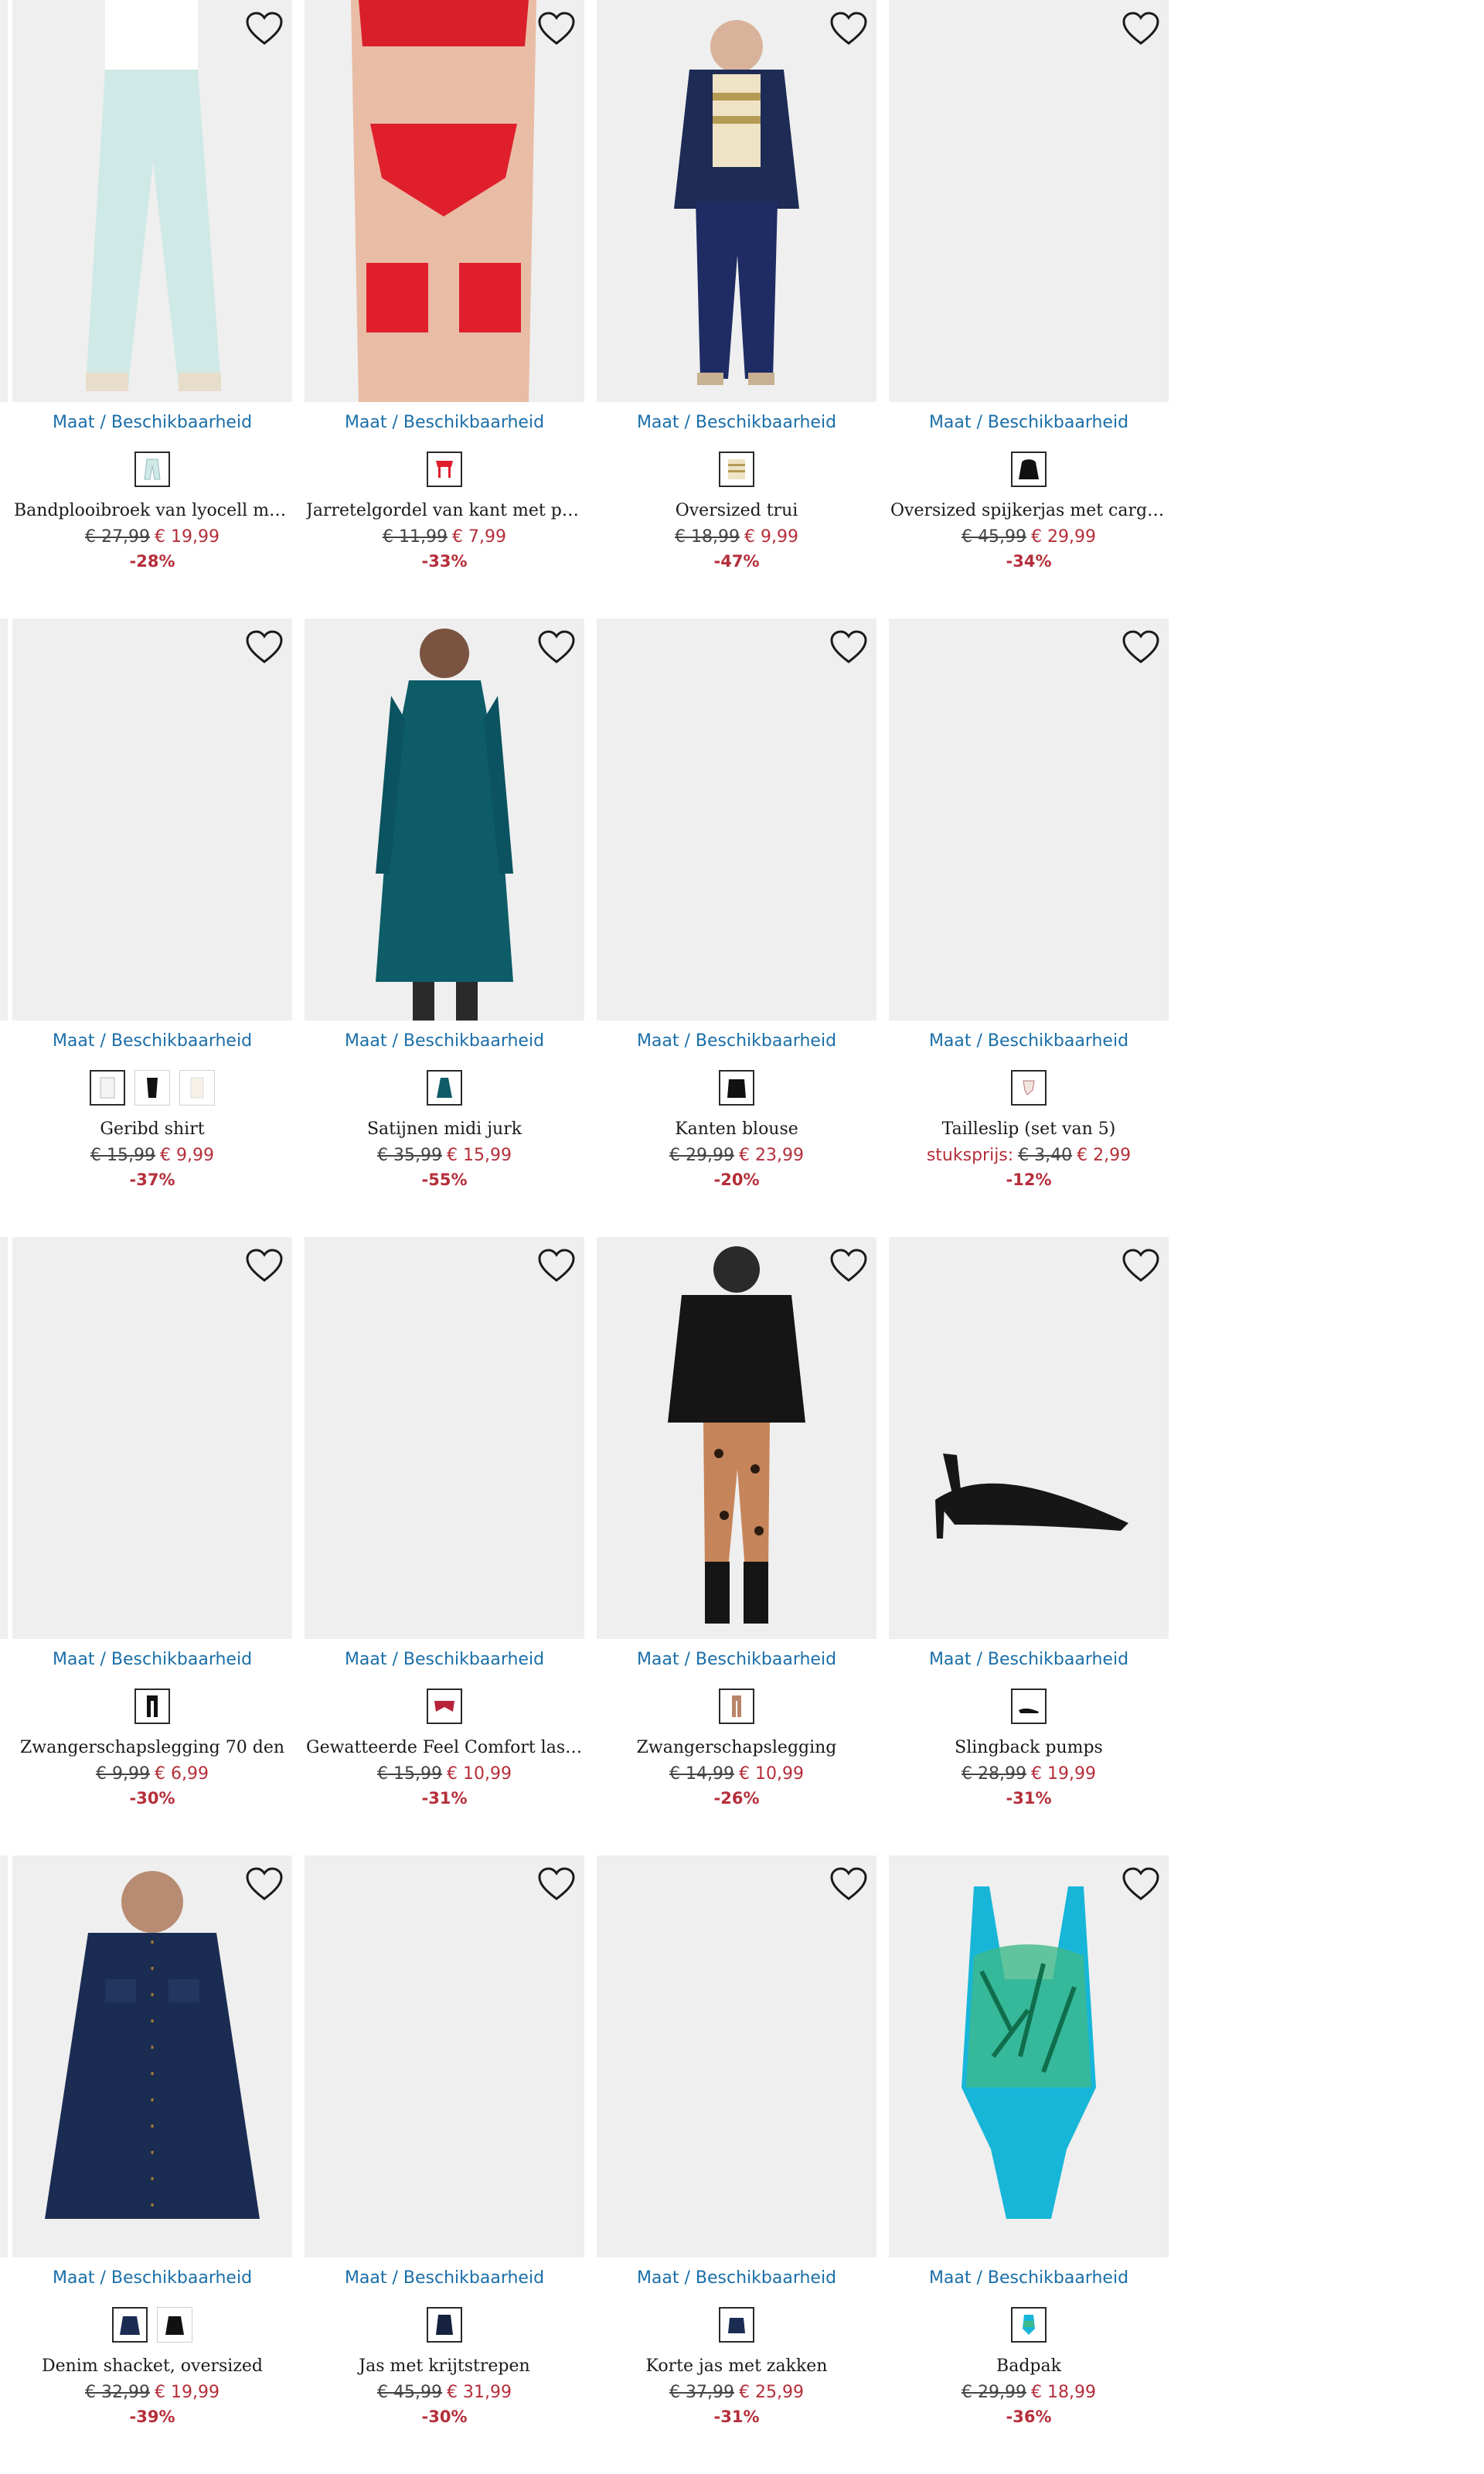  What do you see at coordinates (174, 2325) in the screenshot?
I see `black-jacket-thumb-2-swatch` at bounding box center [174, 2325].